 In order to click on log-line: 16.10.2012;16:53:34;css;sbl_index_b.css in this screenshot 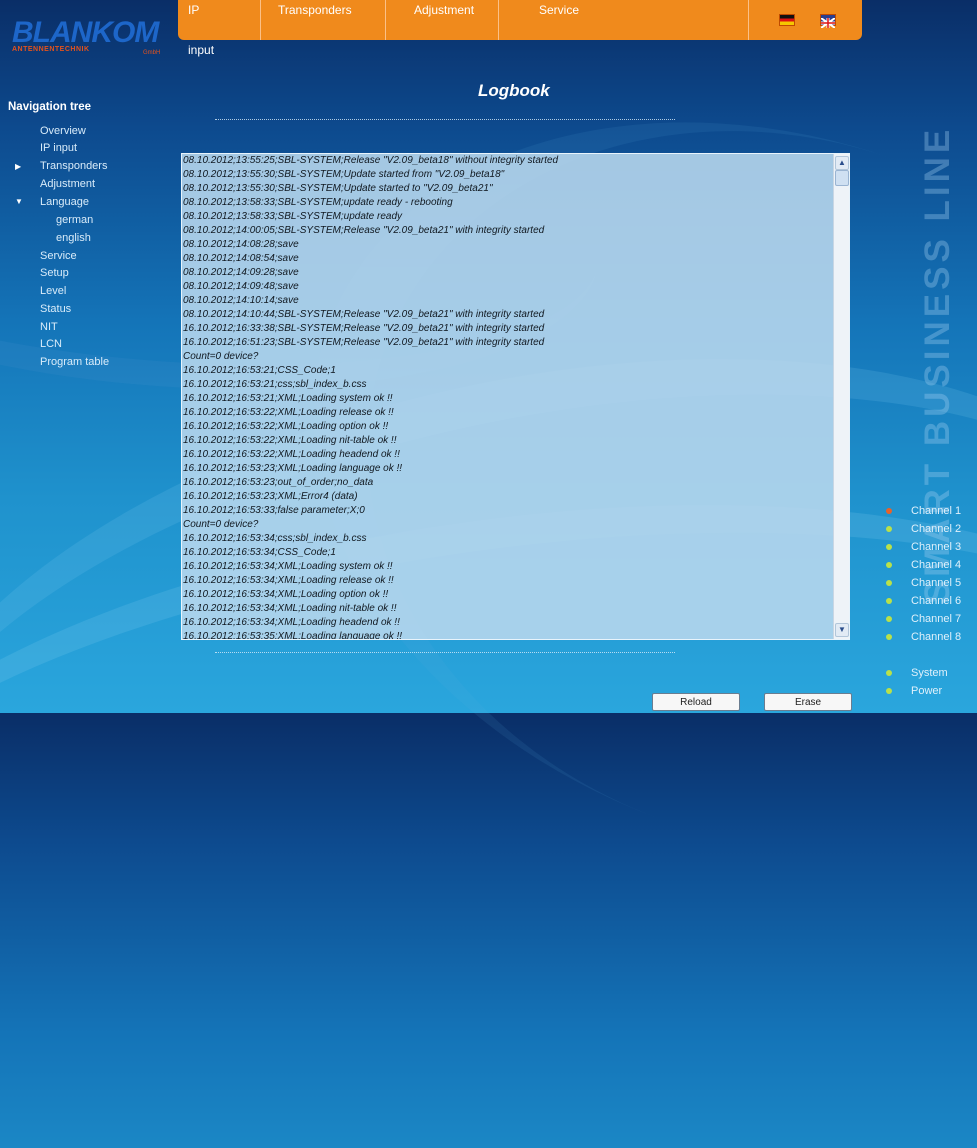, I will do `click(275, 538)`.